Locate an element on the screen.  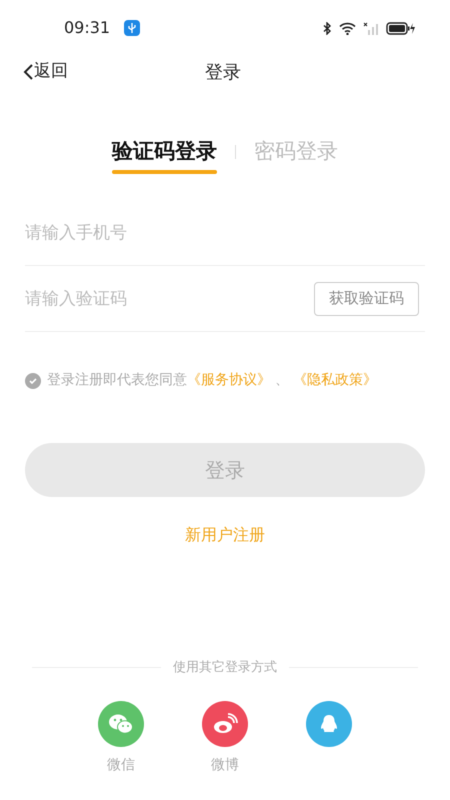
chat-bubbles-icon is located at coordinates (121, 724).